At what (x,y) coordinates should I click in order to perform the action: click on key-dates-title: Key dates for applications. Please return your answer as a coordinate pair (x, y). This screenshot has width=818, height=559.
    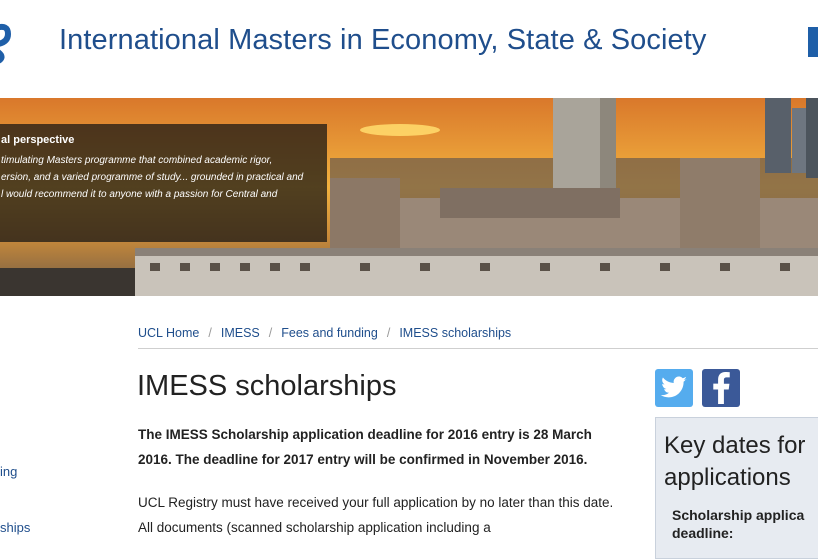
    Looking at the image, I should click on (735, 461).